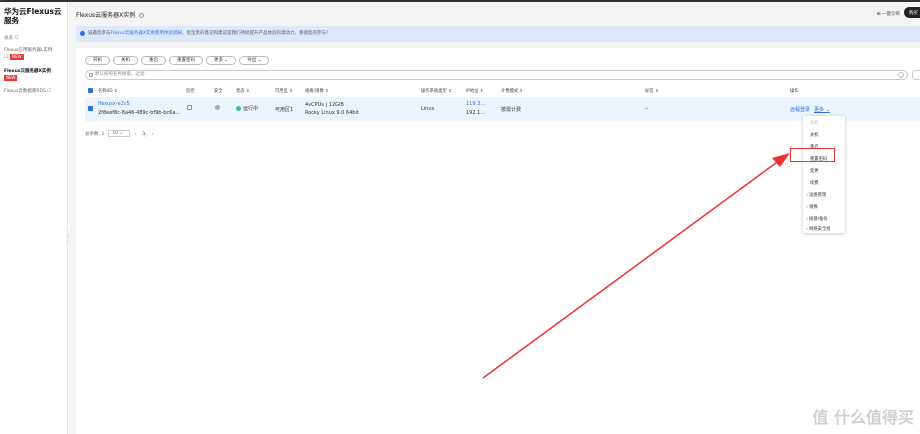  I want to click on arrow-head, so click(781, 160).